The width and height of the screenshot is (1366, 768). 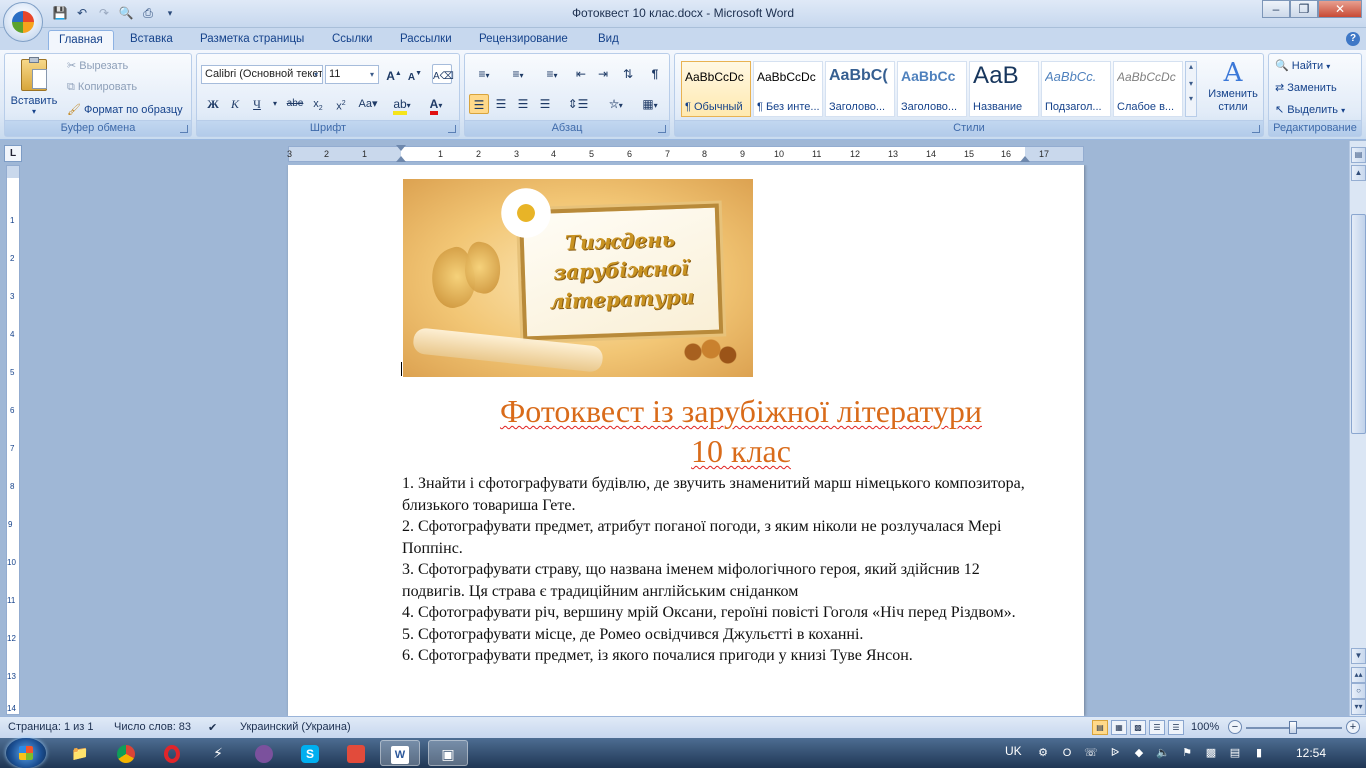 I want to click on align-left-button: ☰, so click(x=479, y=104).